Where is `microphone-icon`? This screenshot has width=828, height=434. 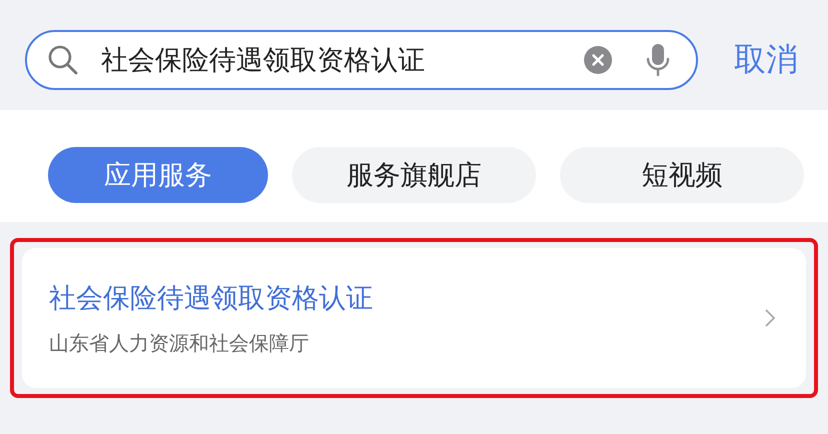 microphone-icon is located at coordinates (658, 60).